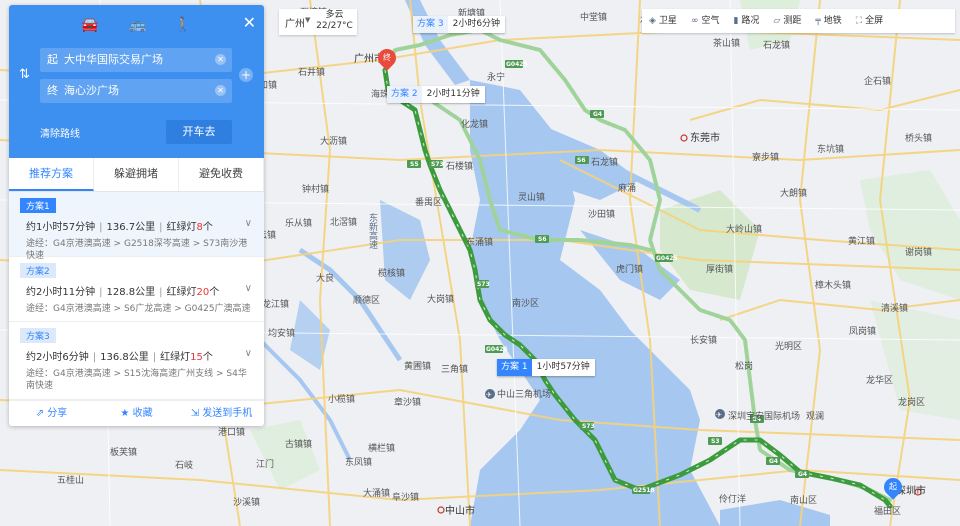  I want to click on svg-text: 化龙镇, so click(474, 124).